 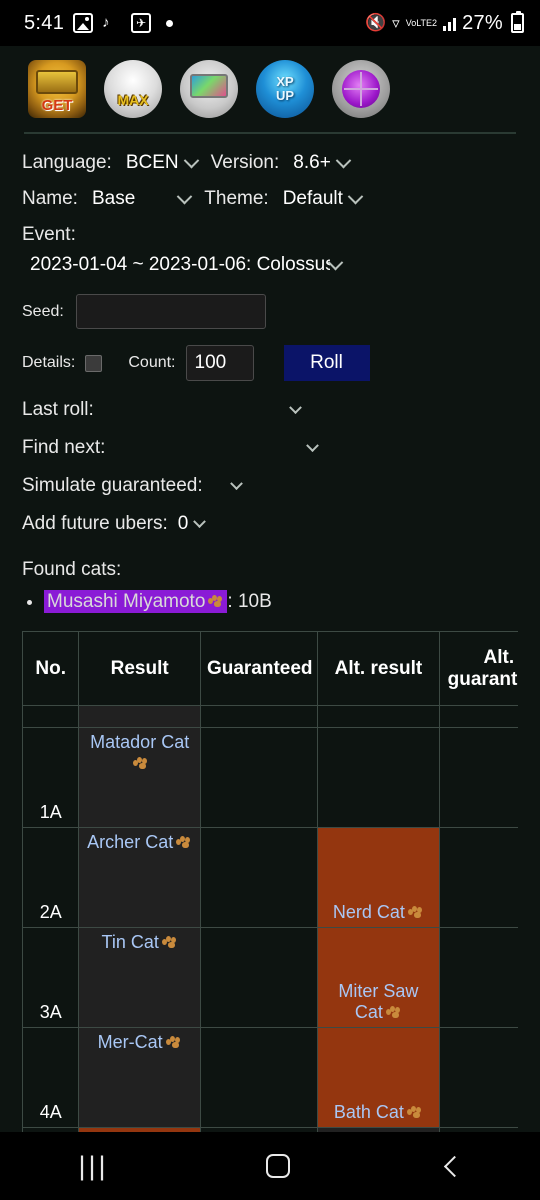 What do you see at coordinates (133, 89) in the screenshot?
I see `max-cat-icon: MAX` at bounding box center [133, 89].